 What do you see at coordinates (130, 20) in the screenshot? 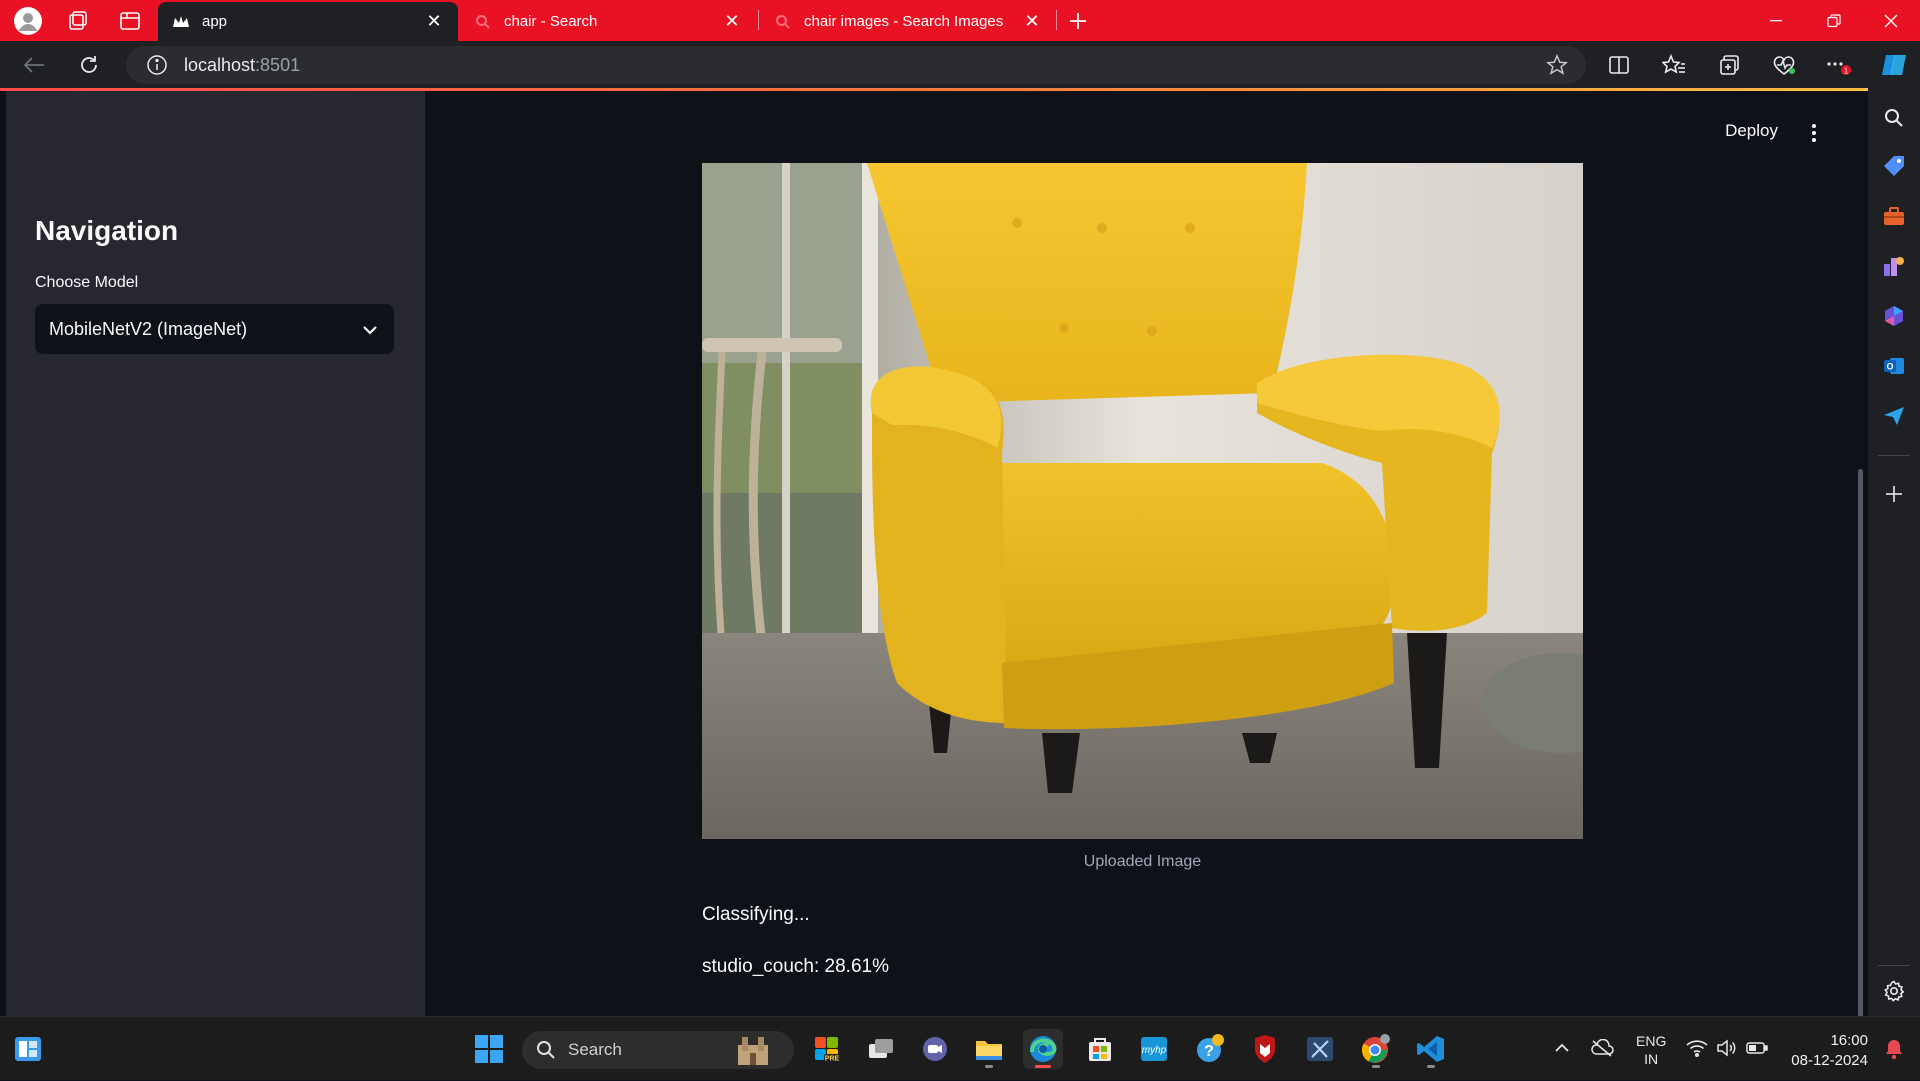
I see `tab-actions-icon` at bounding box center [130, 20].